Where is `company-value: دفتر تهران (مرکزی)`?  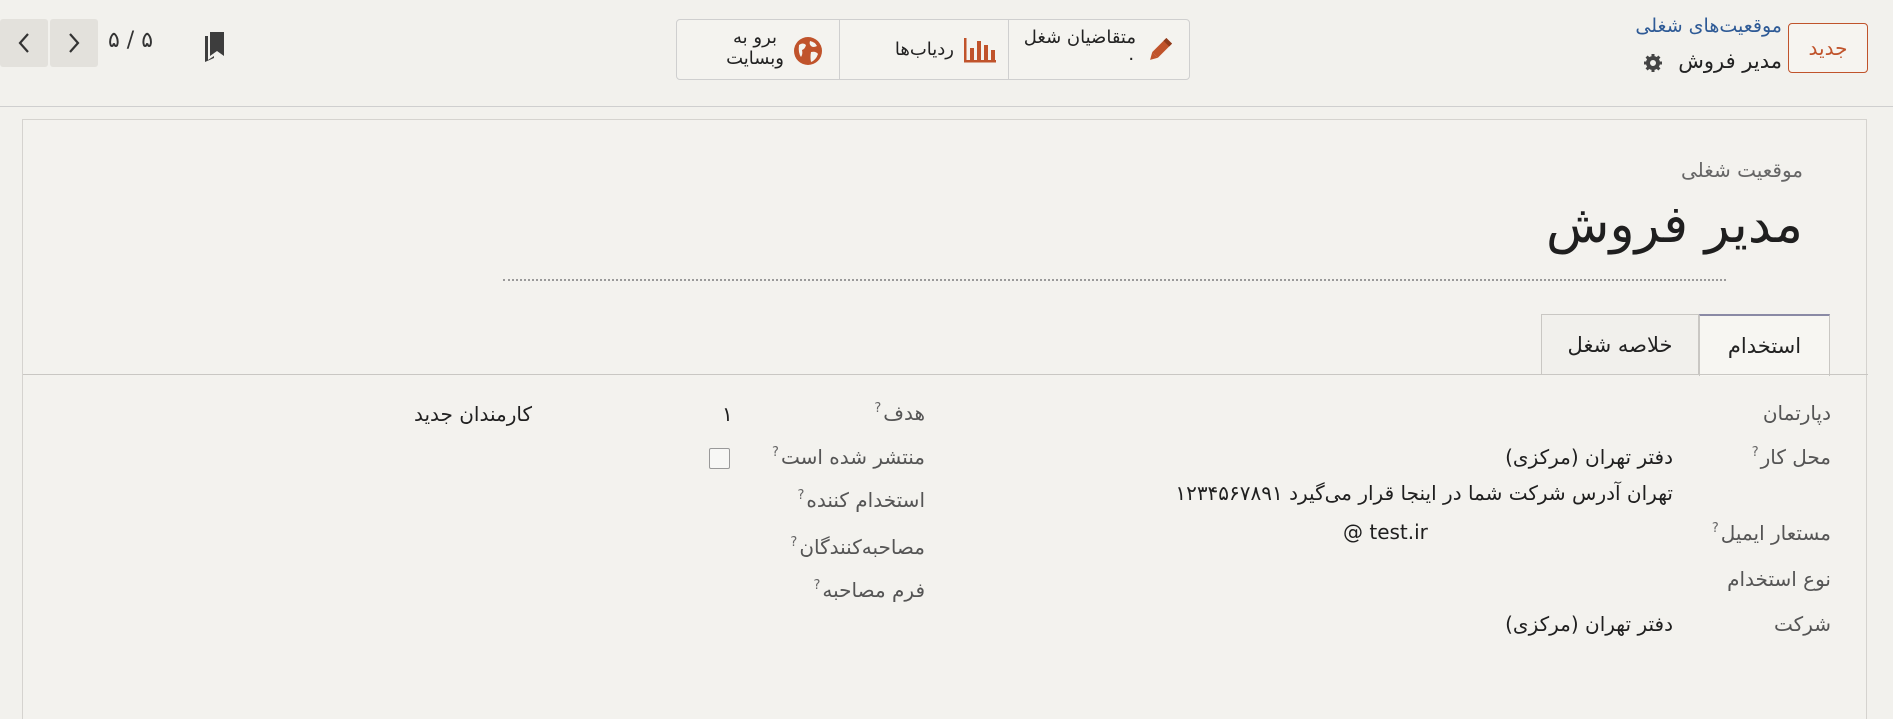
company-value: دفتر تهران (مرکزی) is located at coordinates (1589, 624).